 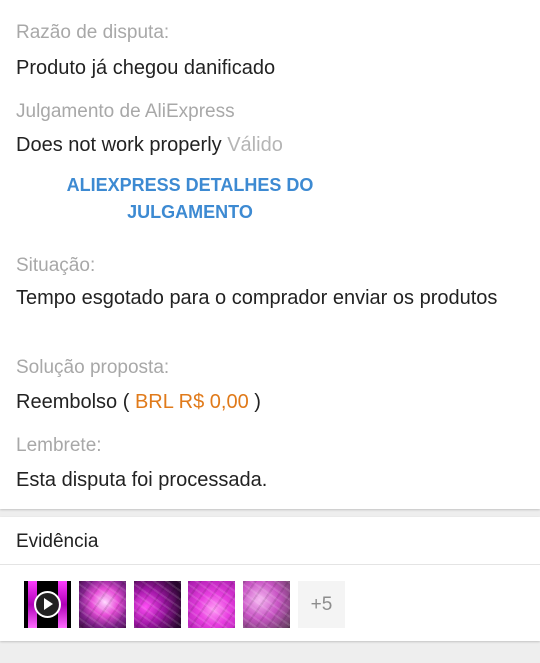 I want to click on reason-label: Razão de disputa:, so click(x=93, y=32).